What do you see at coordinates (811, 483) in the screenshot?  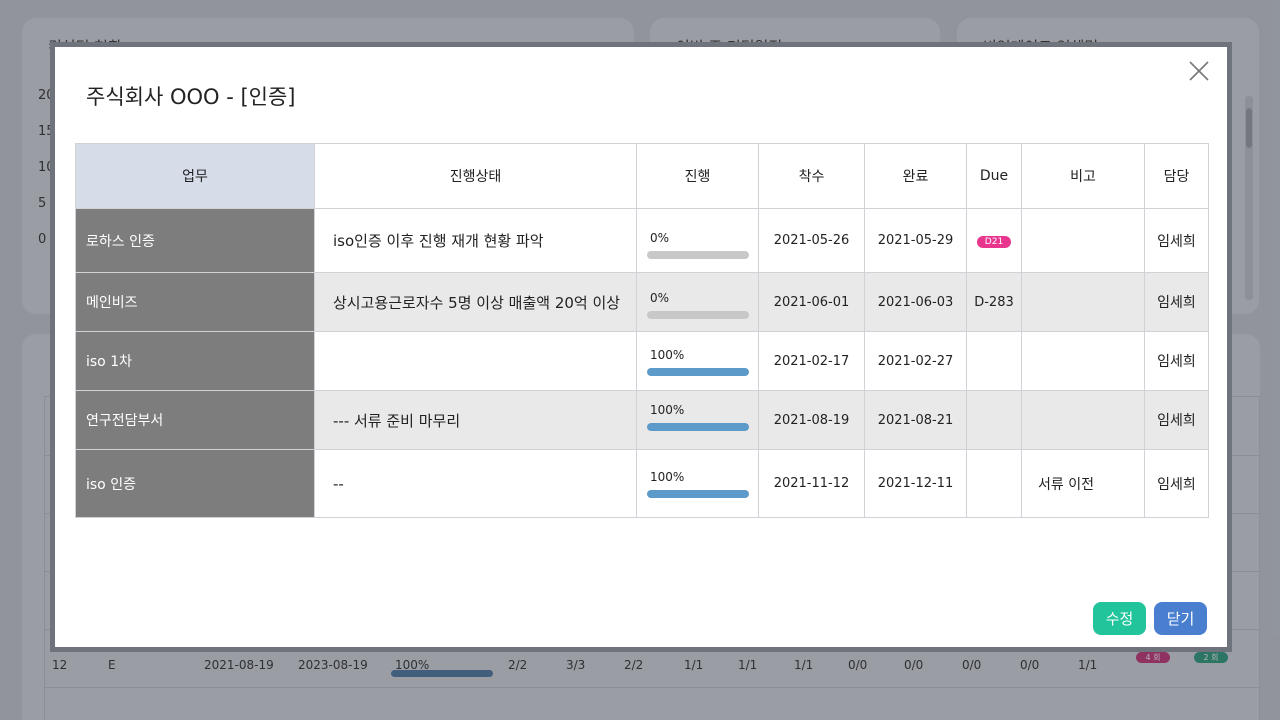 I see `start-date: 2021-11-12` at bounding box center [811, 483].